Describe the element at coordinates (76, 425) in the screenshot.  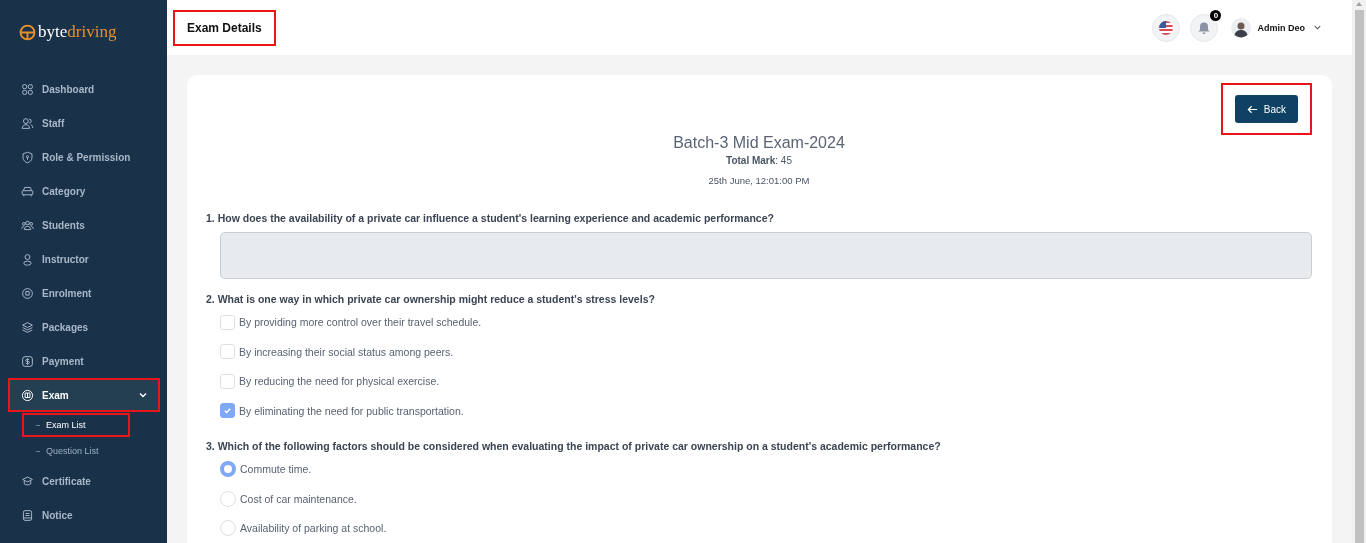
I see `submenu-item: Exam List` at that location.